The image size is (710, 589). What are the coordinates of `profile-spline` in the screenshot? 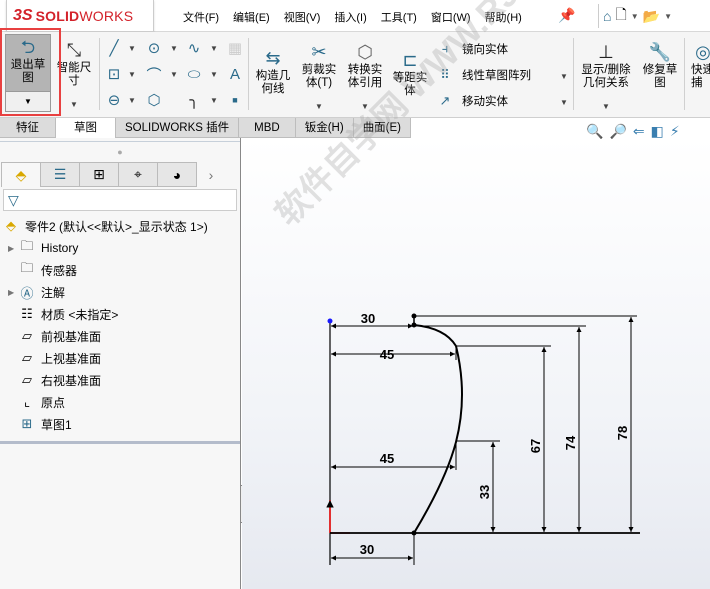 It's located at (438, 429).